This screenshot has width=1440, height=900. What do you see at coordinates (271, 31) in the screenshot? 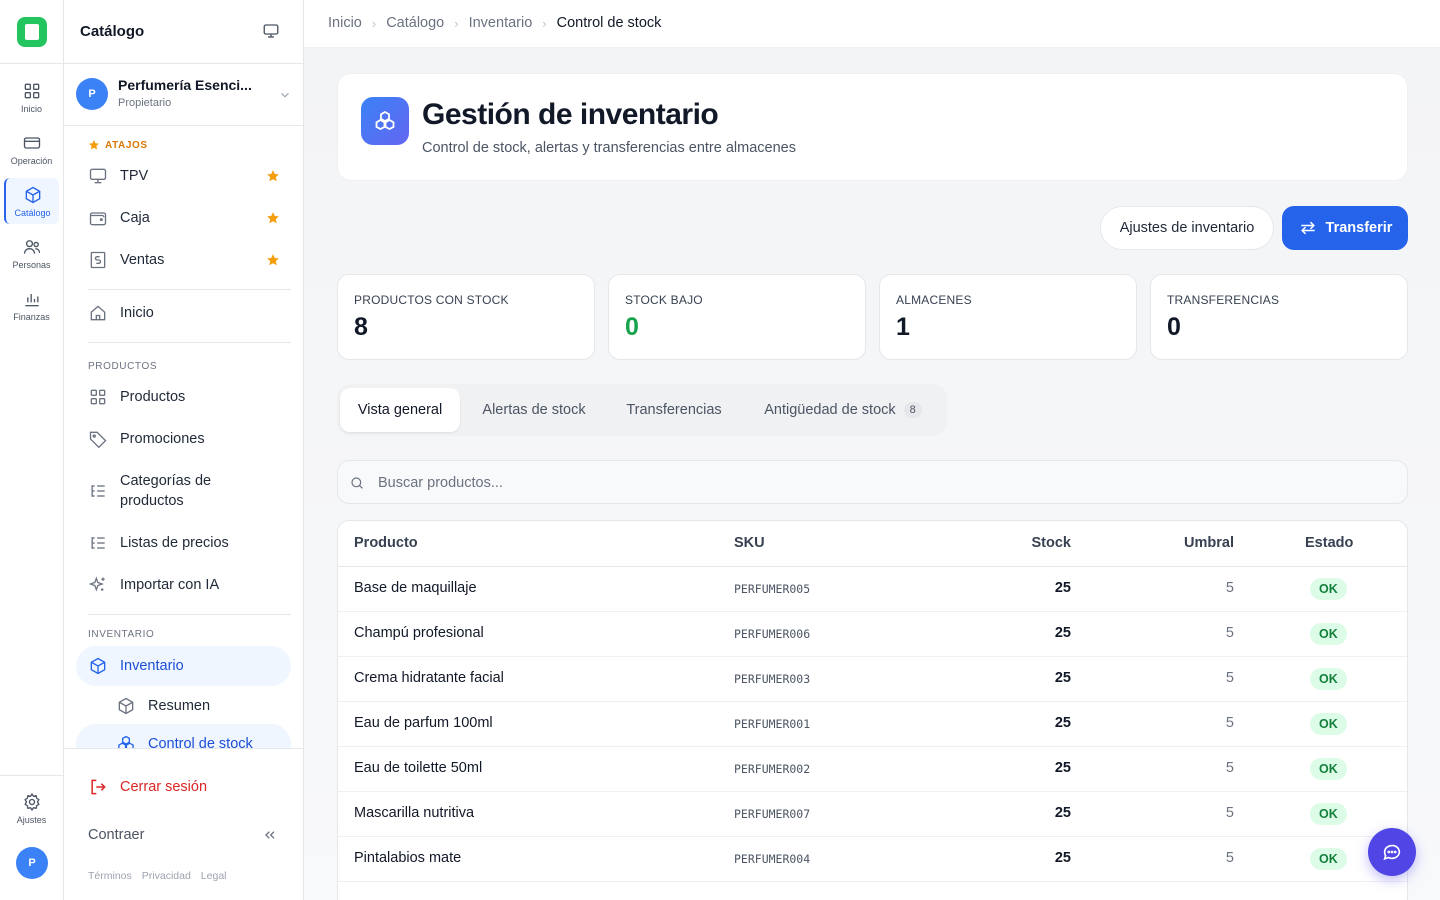
I see `monitor-icon` at bounding box center [271, 31].